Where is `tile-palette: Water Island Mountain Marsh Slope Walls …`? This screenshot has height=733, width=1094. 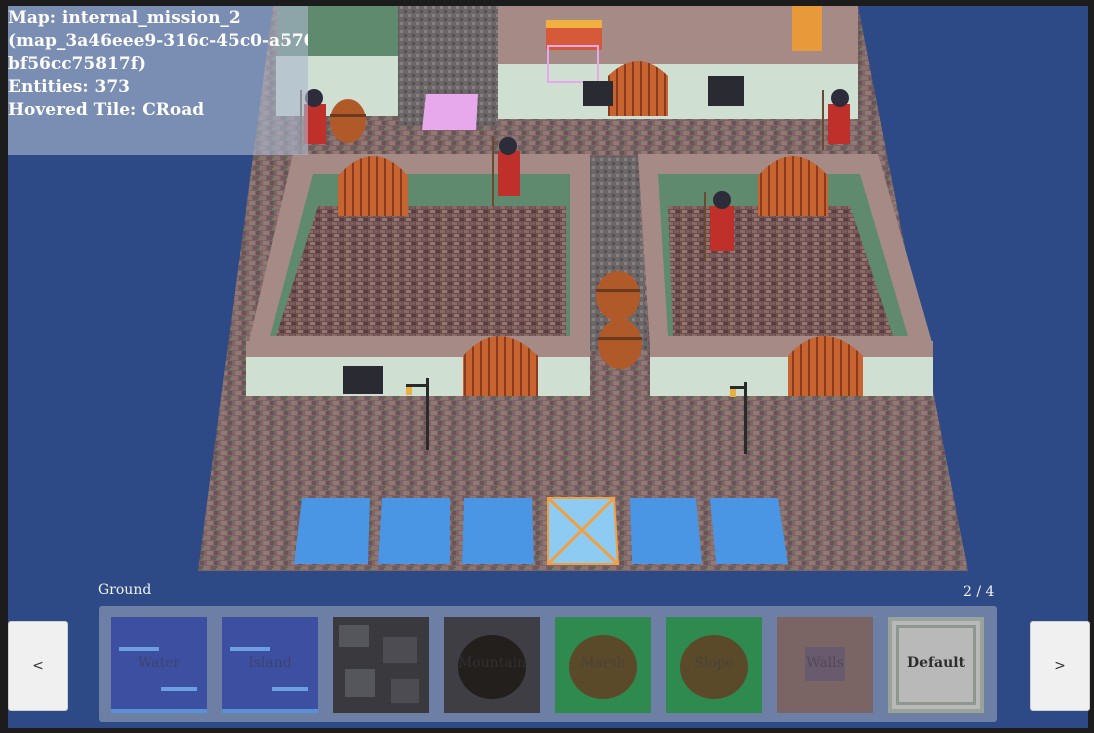 tile-palette: Water Island Mountain Marsh Slope Walls … is located at coordinates (548, 664).